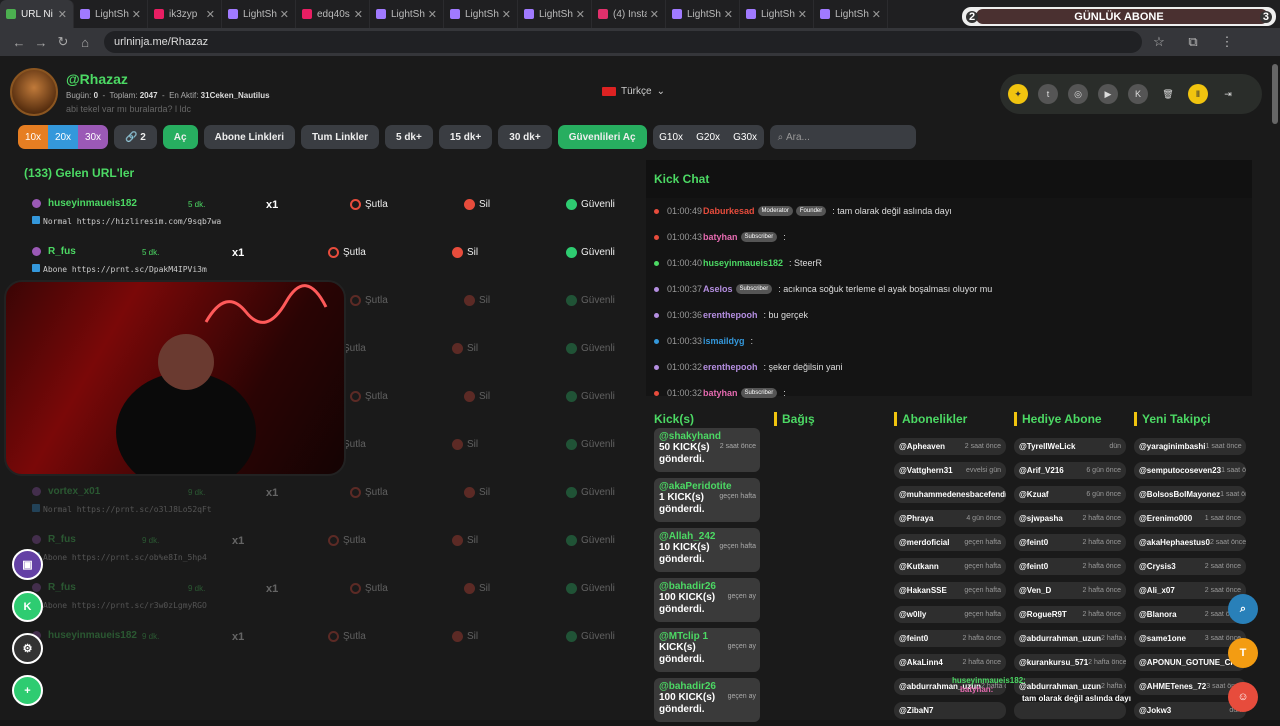  I want to click on list-item: @semputocoseven231 saat önce, so click(1190, 470).